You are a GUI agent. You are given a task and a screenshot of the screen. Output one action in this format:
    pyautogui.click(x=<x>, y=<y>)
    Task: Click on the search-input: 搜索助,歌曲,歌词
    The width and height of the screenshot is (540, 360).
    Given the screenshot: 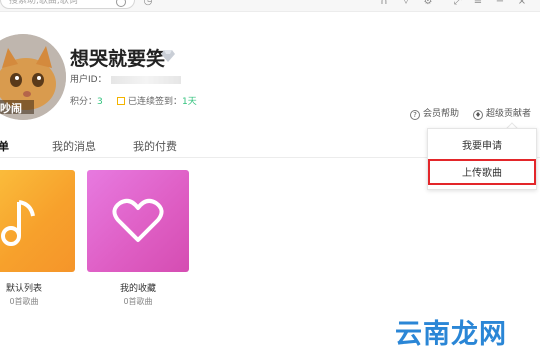 What is the action you would take?
    pyautogui.click(x=67, y=4)
    